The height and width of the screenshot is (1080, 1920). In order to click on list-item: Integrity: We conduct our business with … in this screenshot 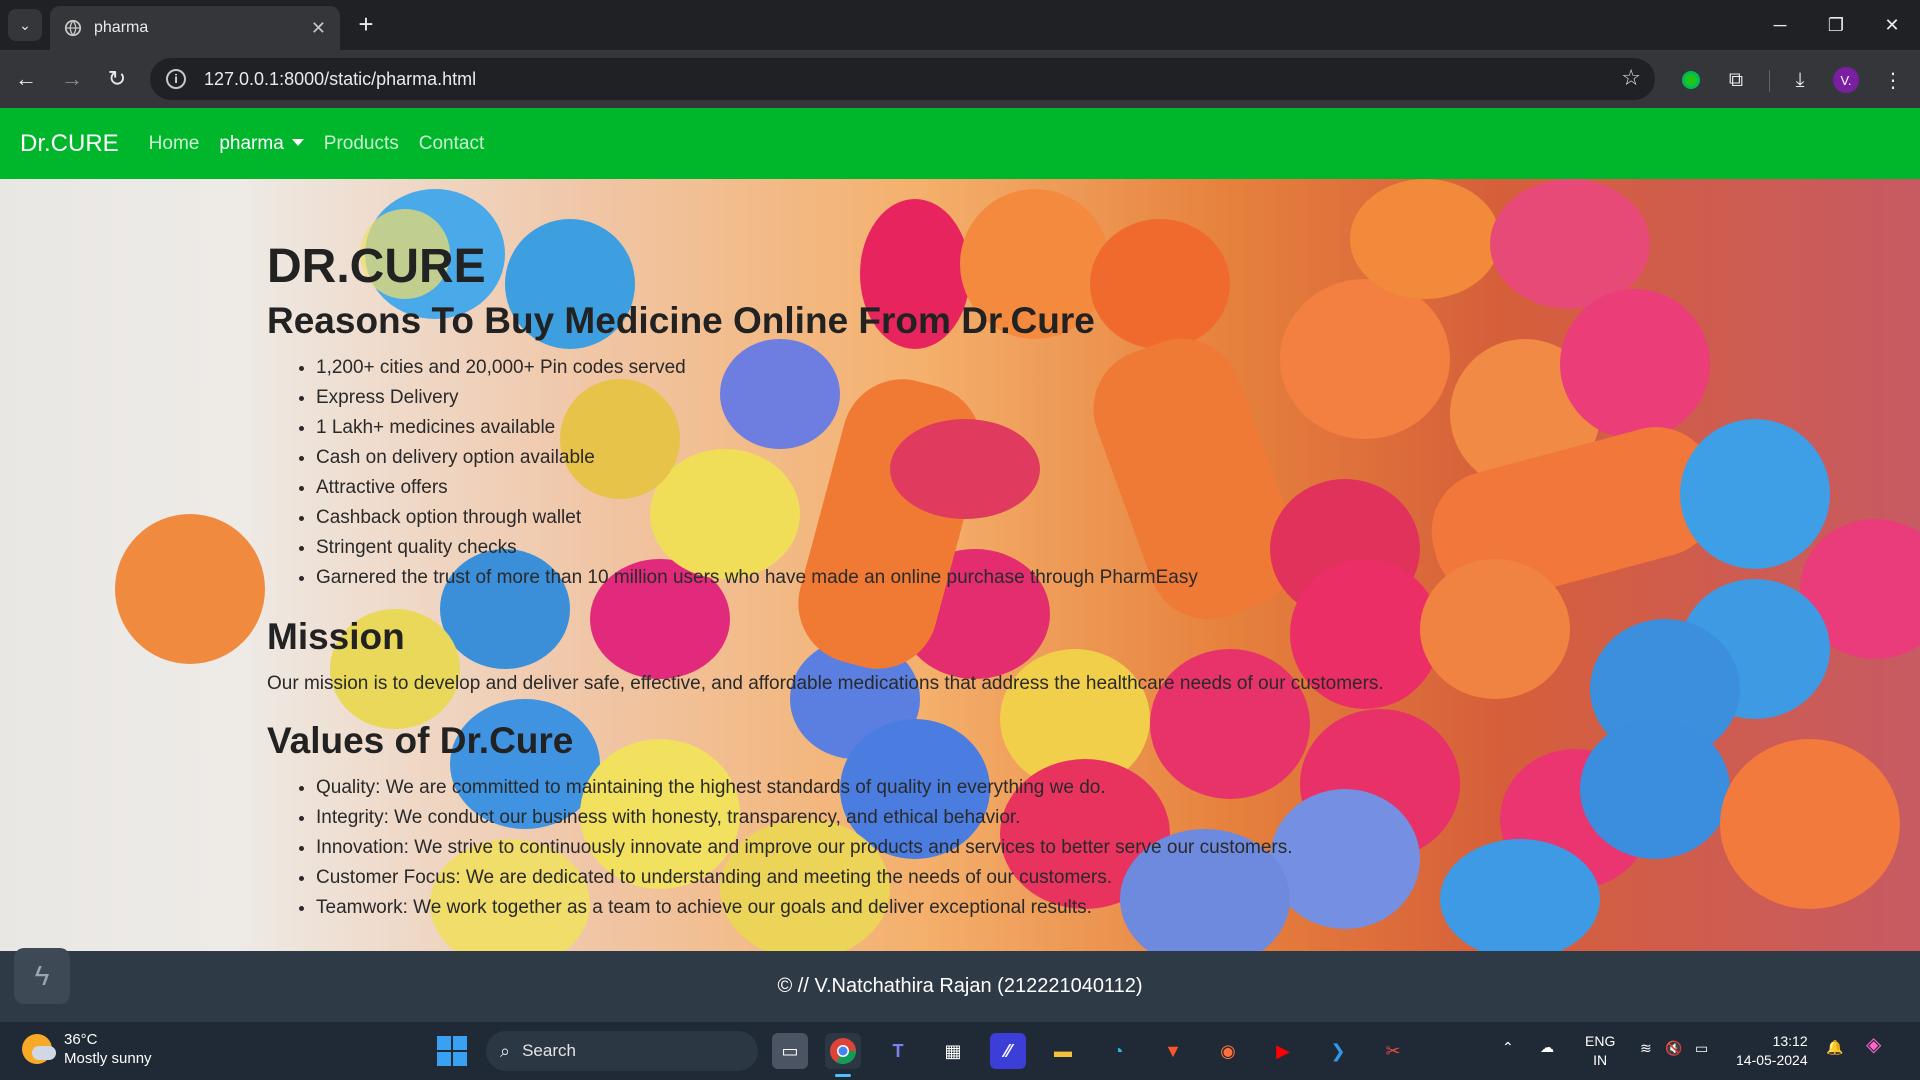, I will do `click(941, 818)`.